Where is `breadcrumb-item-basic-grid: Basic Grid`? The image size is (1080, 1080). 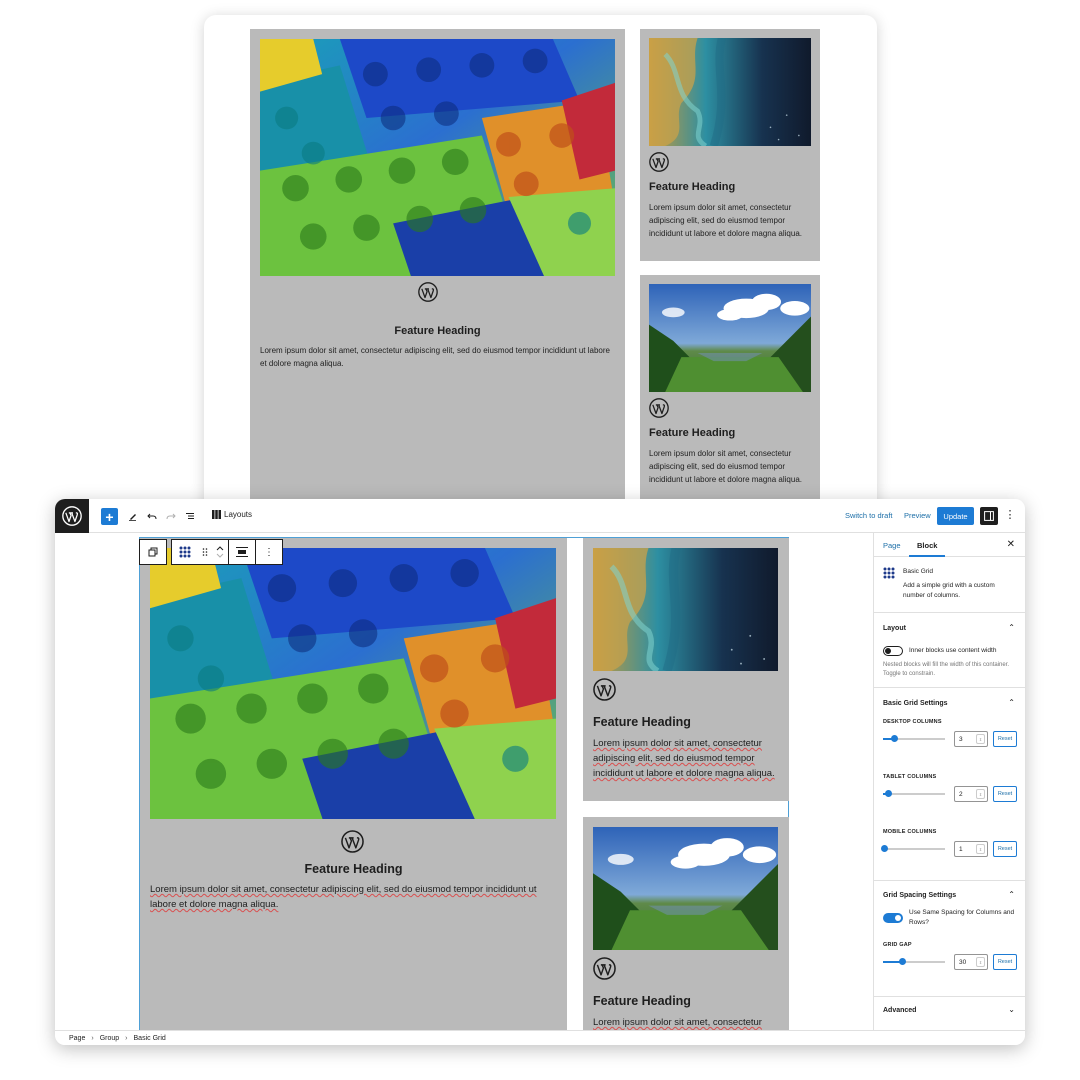 breadcrumb-item-basic-grid: Basic Grid is located at coordinates (150, 1038).